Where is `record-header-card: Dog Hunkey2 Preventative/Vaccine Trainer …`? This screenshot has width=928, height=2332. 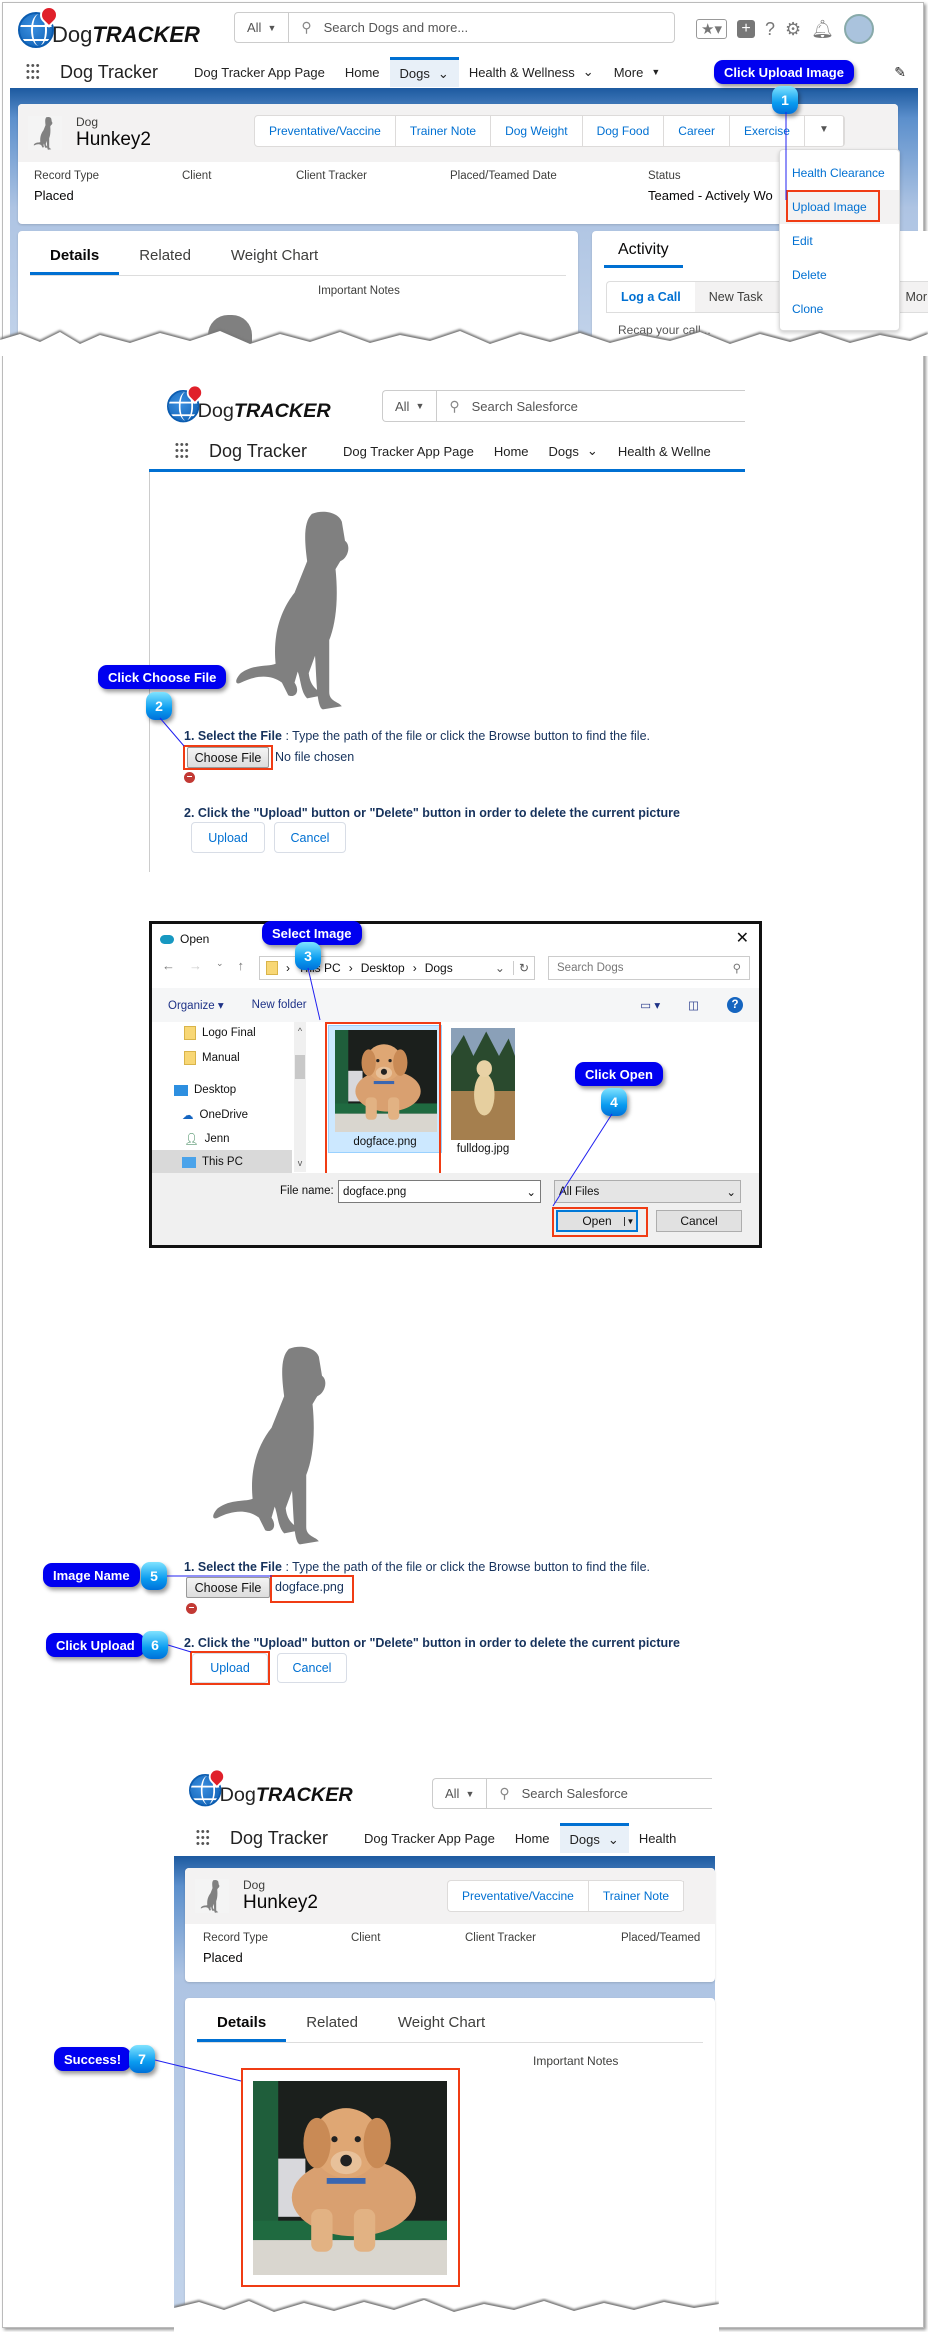
record-header-card: Dog Hunkey2 Preventative/Vaccine Trainer … is located at coordinates (450, 1925).